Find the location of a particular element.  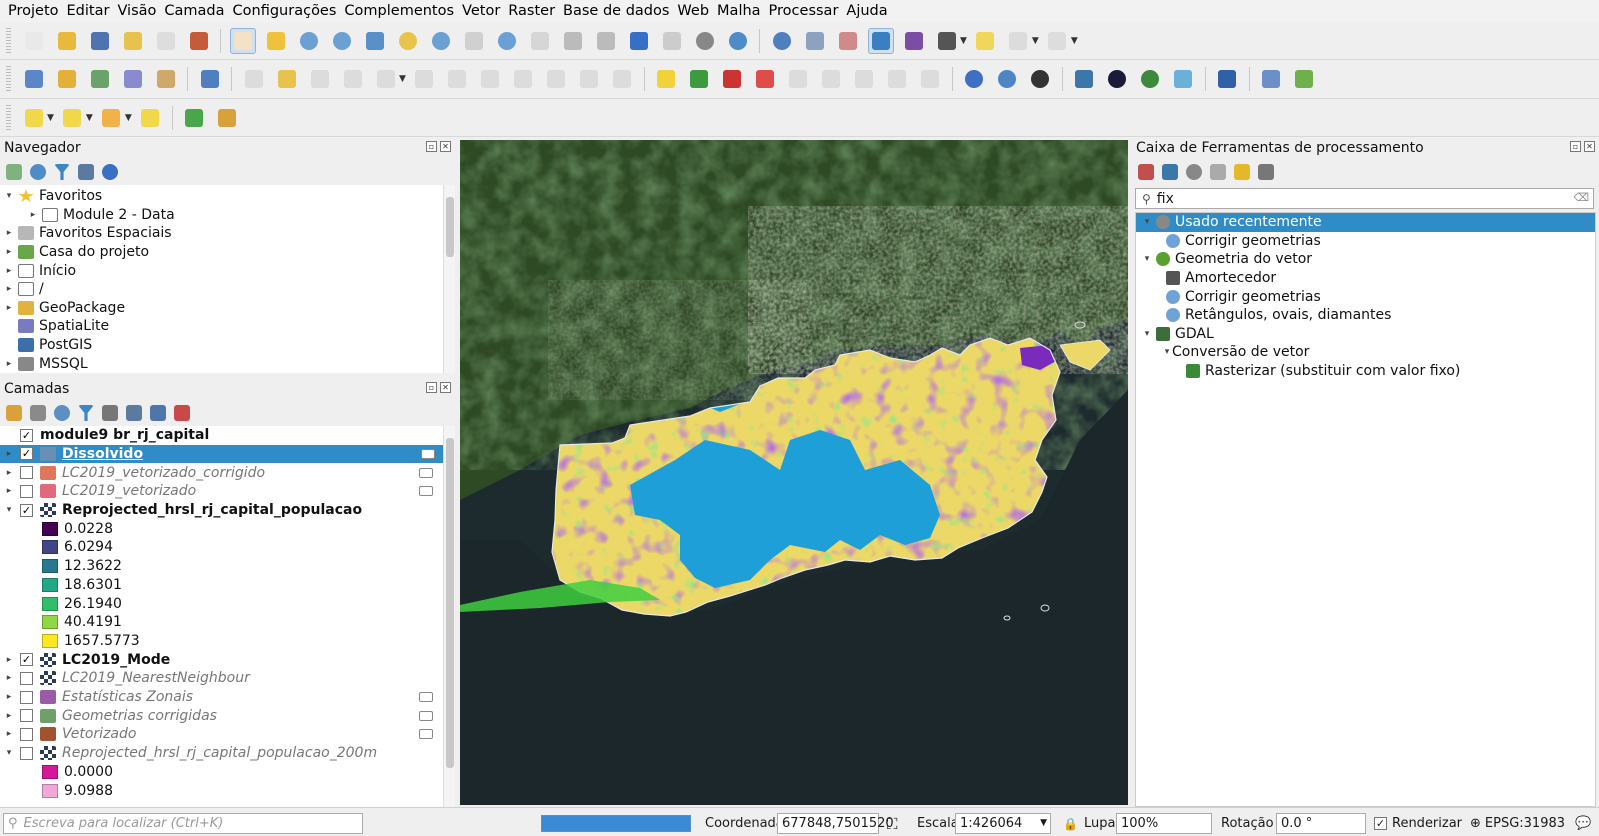

toggle-editing-icon is located at coordinates (287, 79).